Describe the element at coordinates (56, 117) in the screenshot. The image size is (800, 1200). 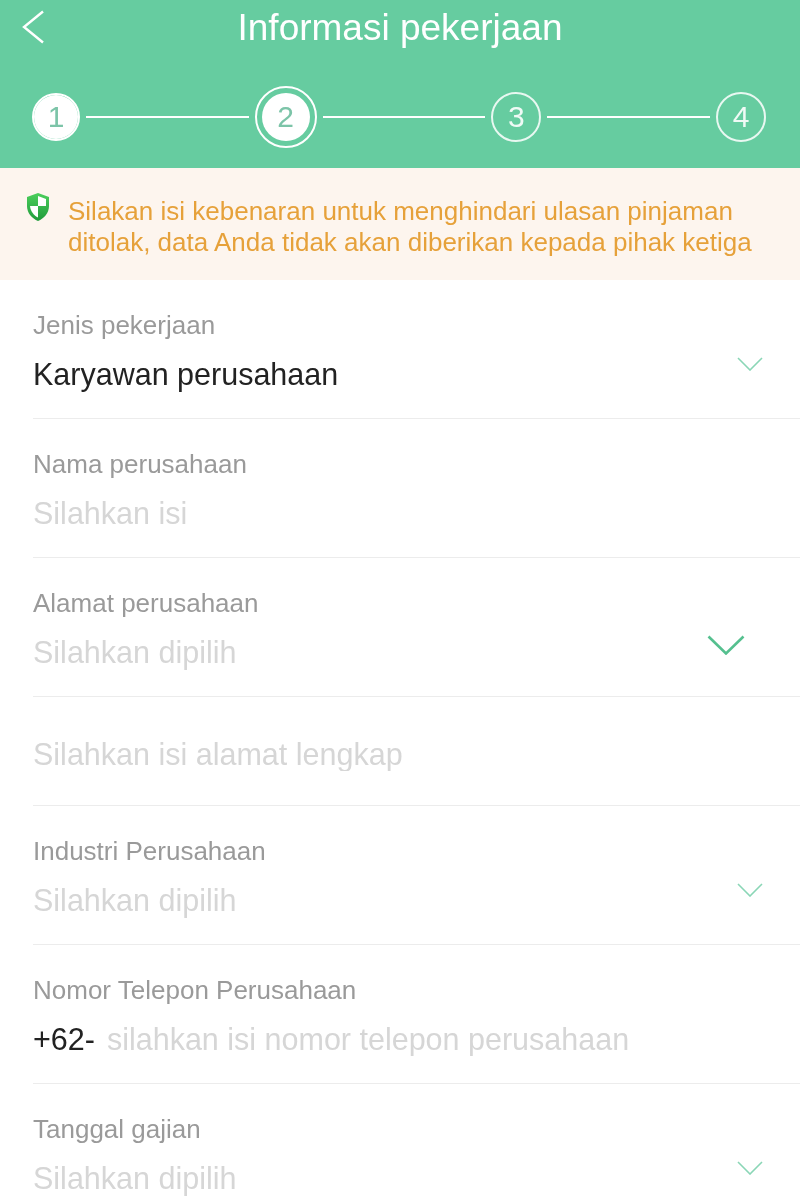
I see `step-indicator: 1` at that location.